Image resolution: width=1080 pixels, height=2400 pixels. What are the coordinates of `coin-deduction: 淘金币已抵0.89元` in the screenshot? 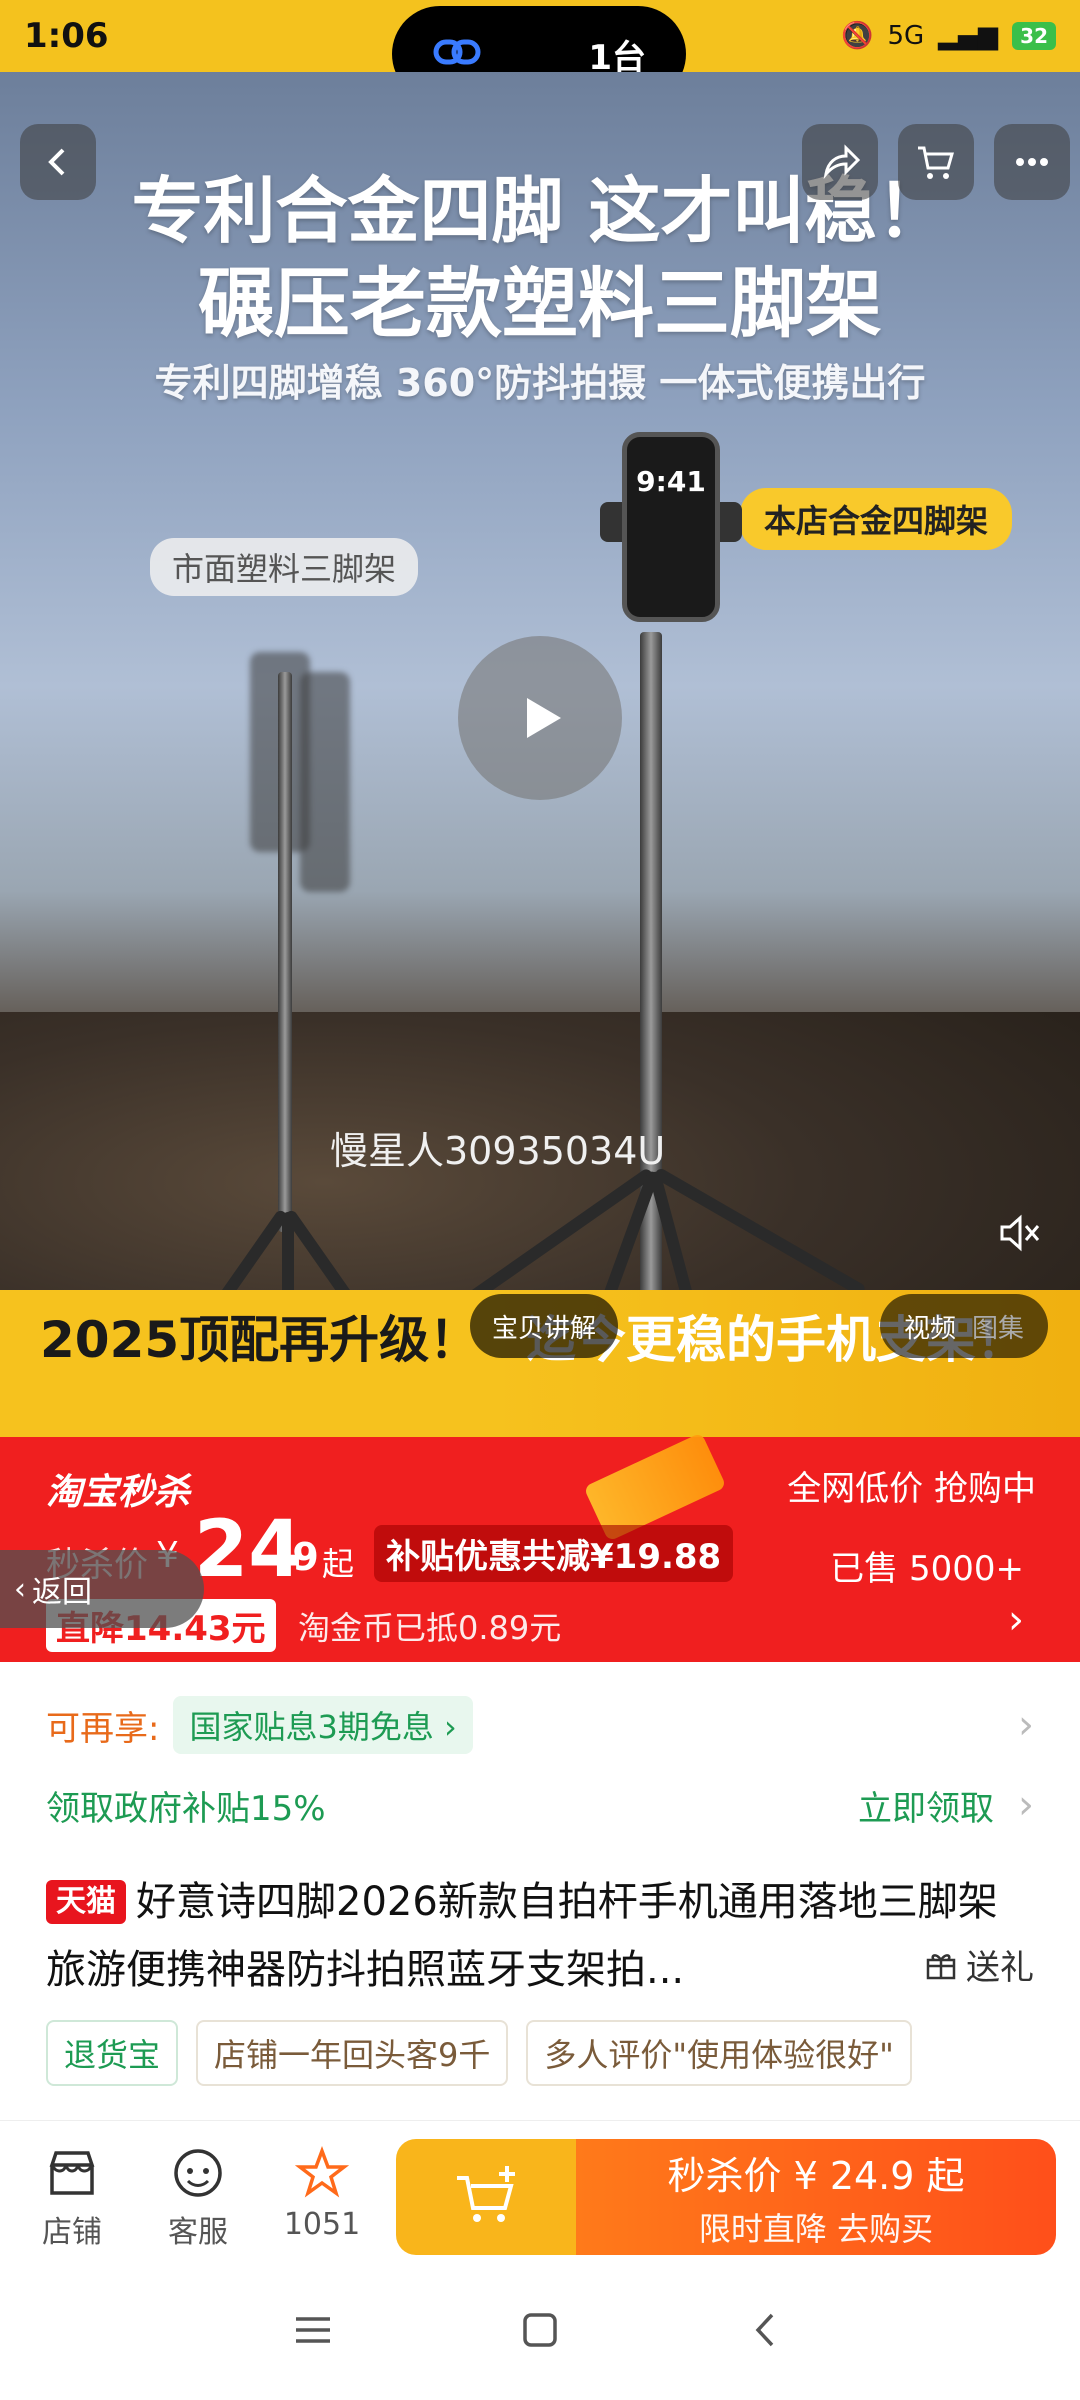 It's located at (430, 1628).